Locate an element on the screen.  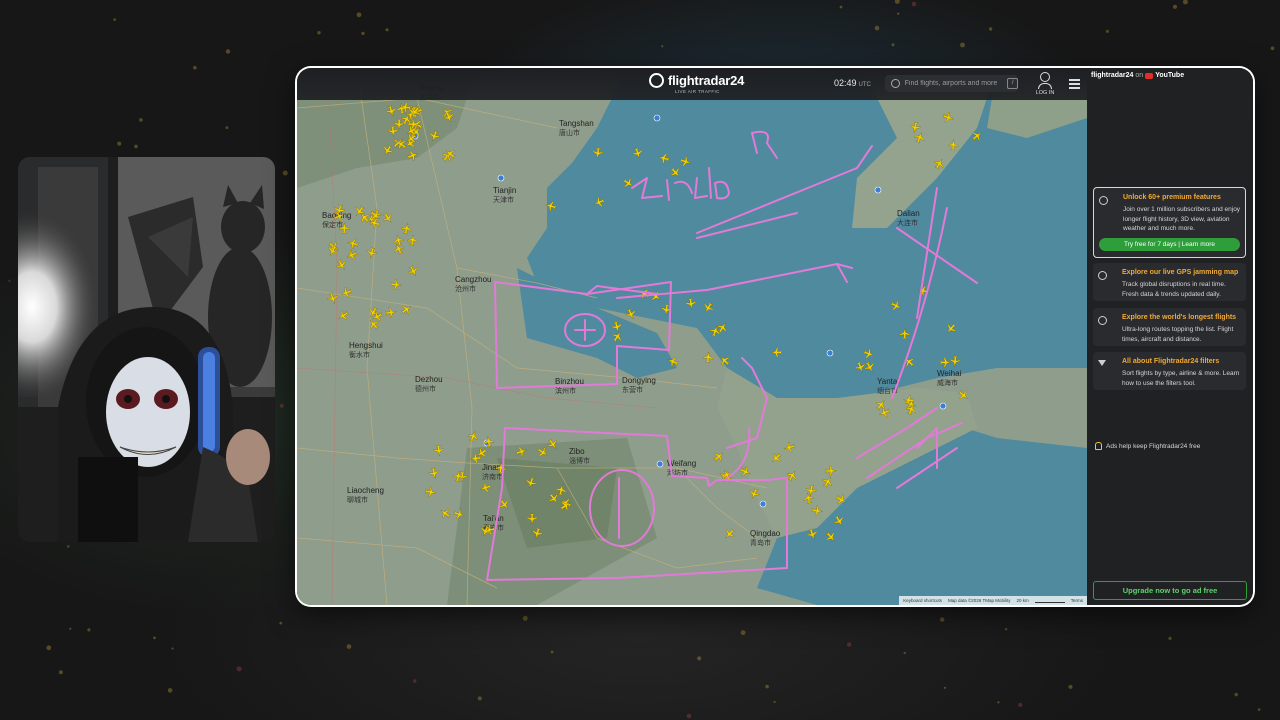
keyboard-shortcuts-link: Keyboard shortcuts is located at coordinates (922, 600).